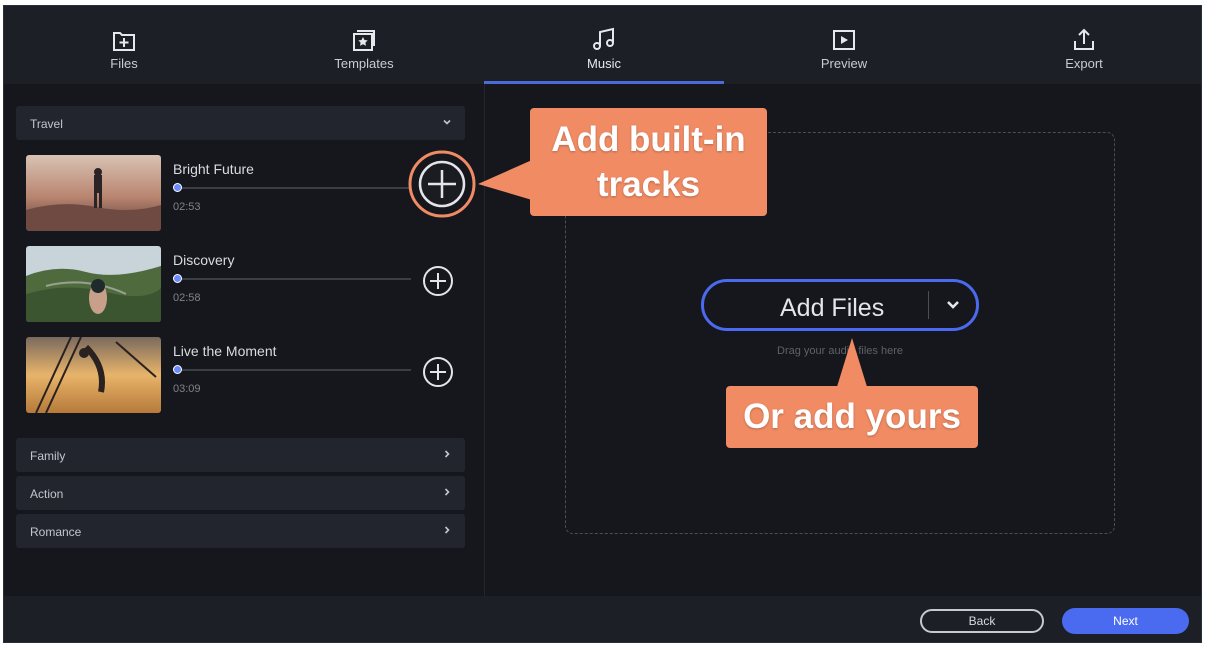 The image size is (1205, 647). I want to click on add-files-button: Add Files, so click(840, 305).